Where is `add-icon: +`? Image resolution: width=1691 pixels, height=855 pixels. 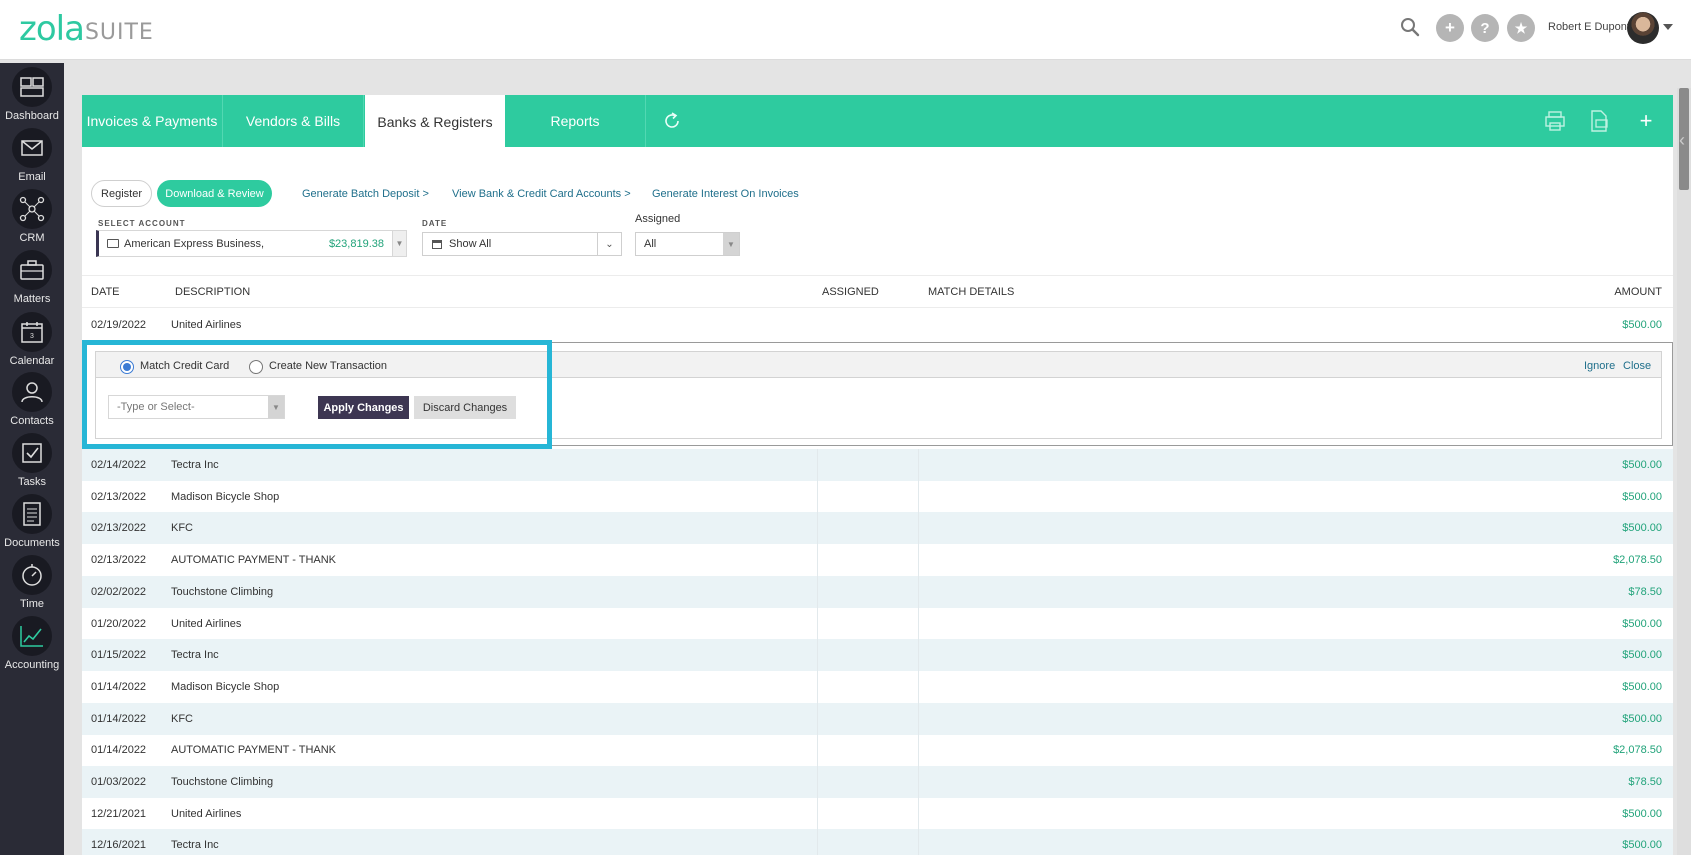
add-icon: + is located at coordinates (1646, 120).